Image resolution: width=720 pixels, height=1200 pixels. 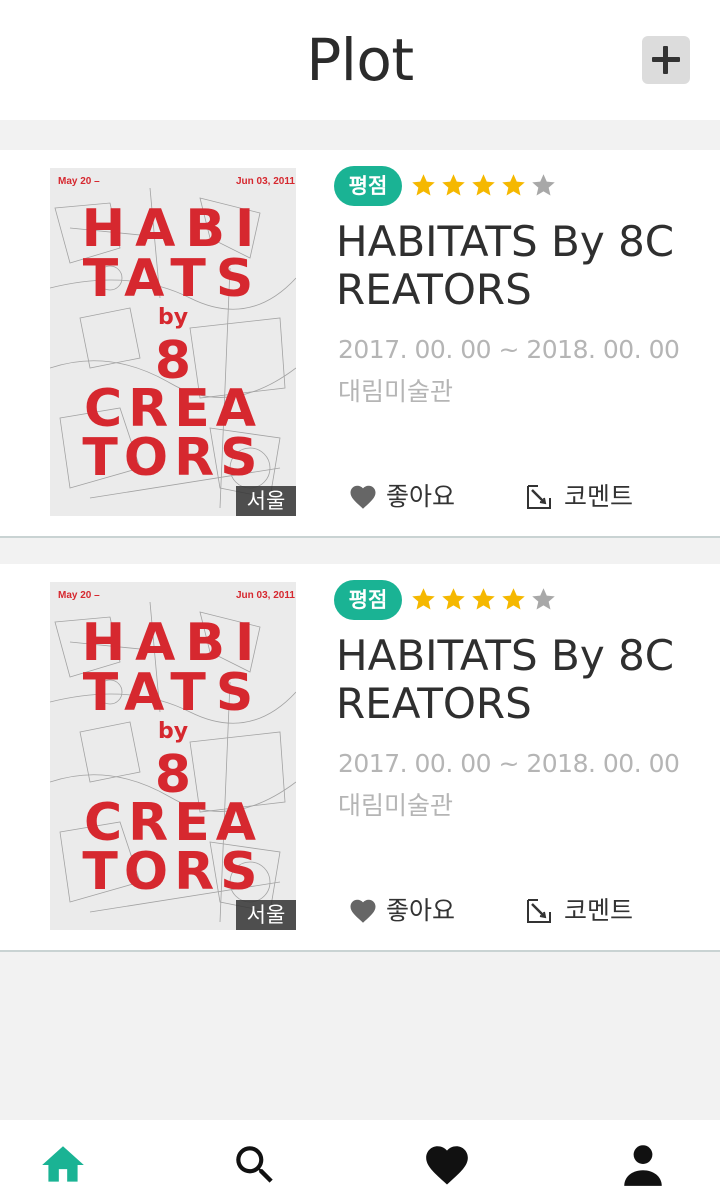 I want to click on home-icon, so click(x=63, y=1164).